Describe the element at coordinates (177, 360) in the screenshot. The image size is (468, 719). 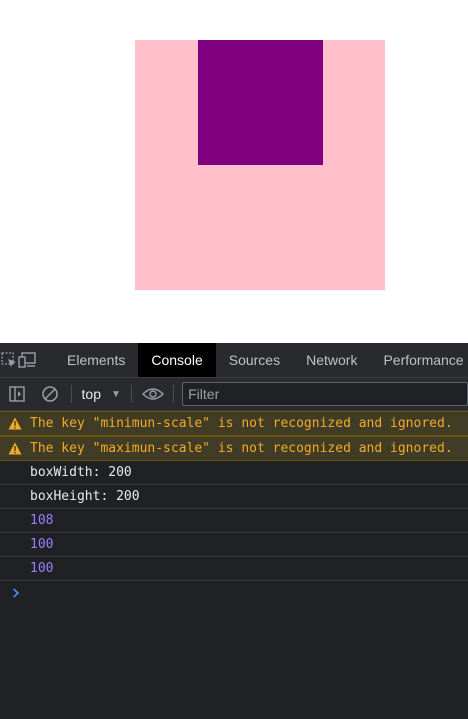
I see `tab-console: Console` at that location.